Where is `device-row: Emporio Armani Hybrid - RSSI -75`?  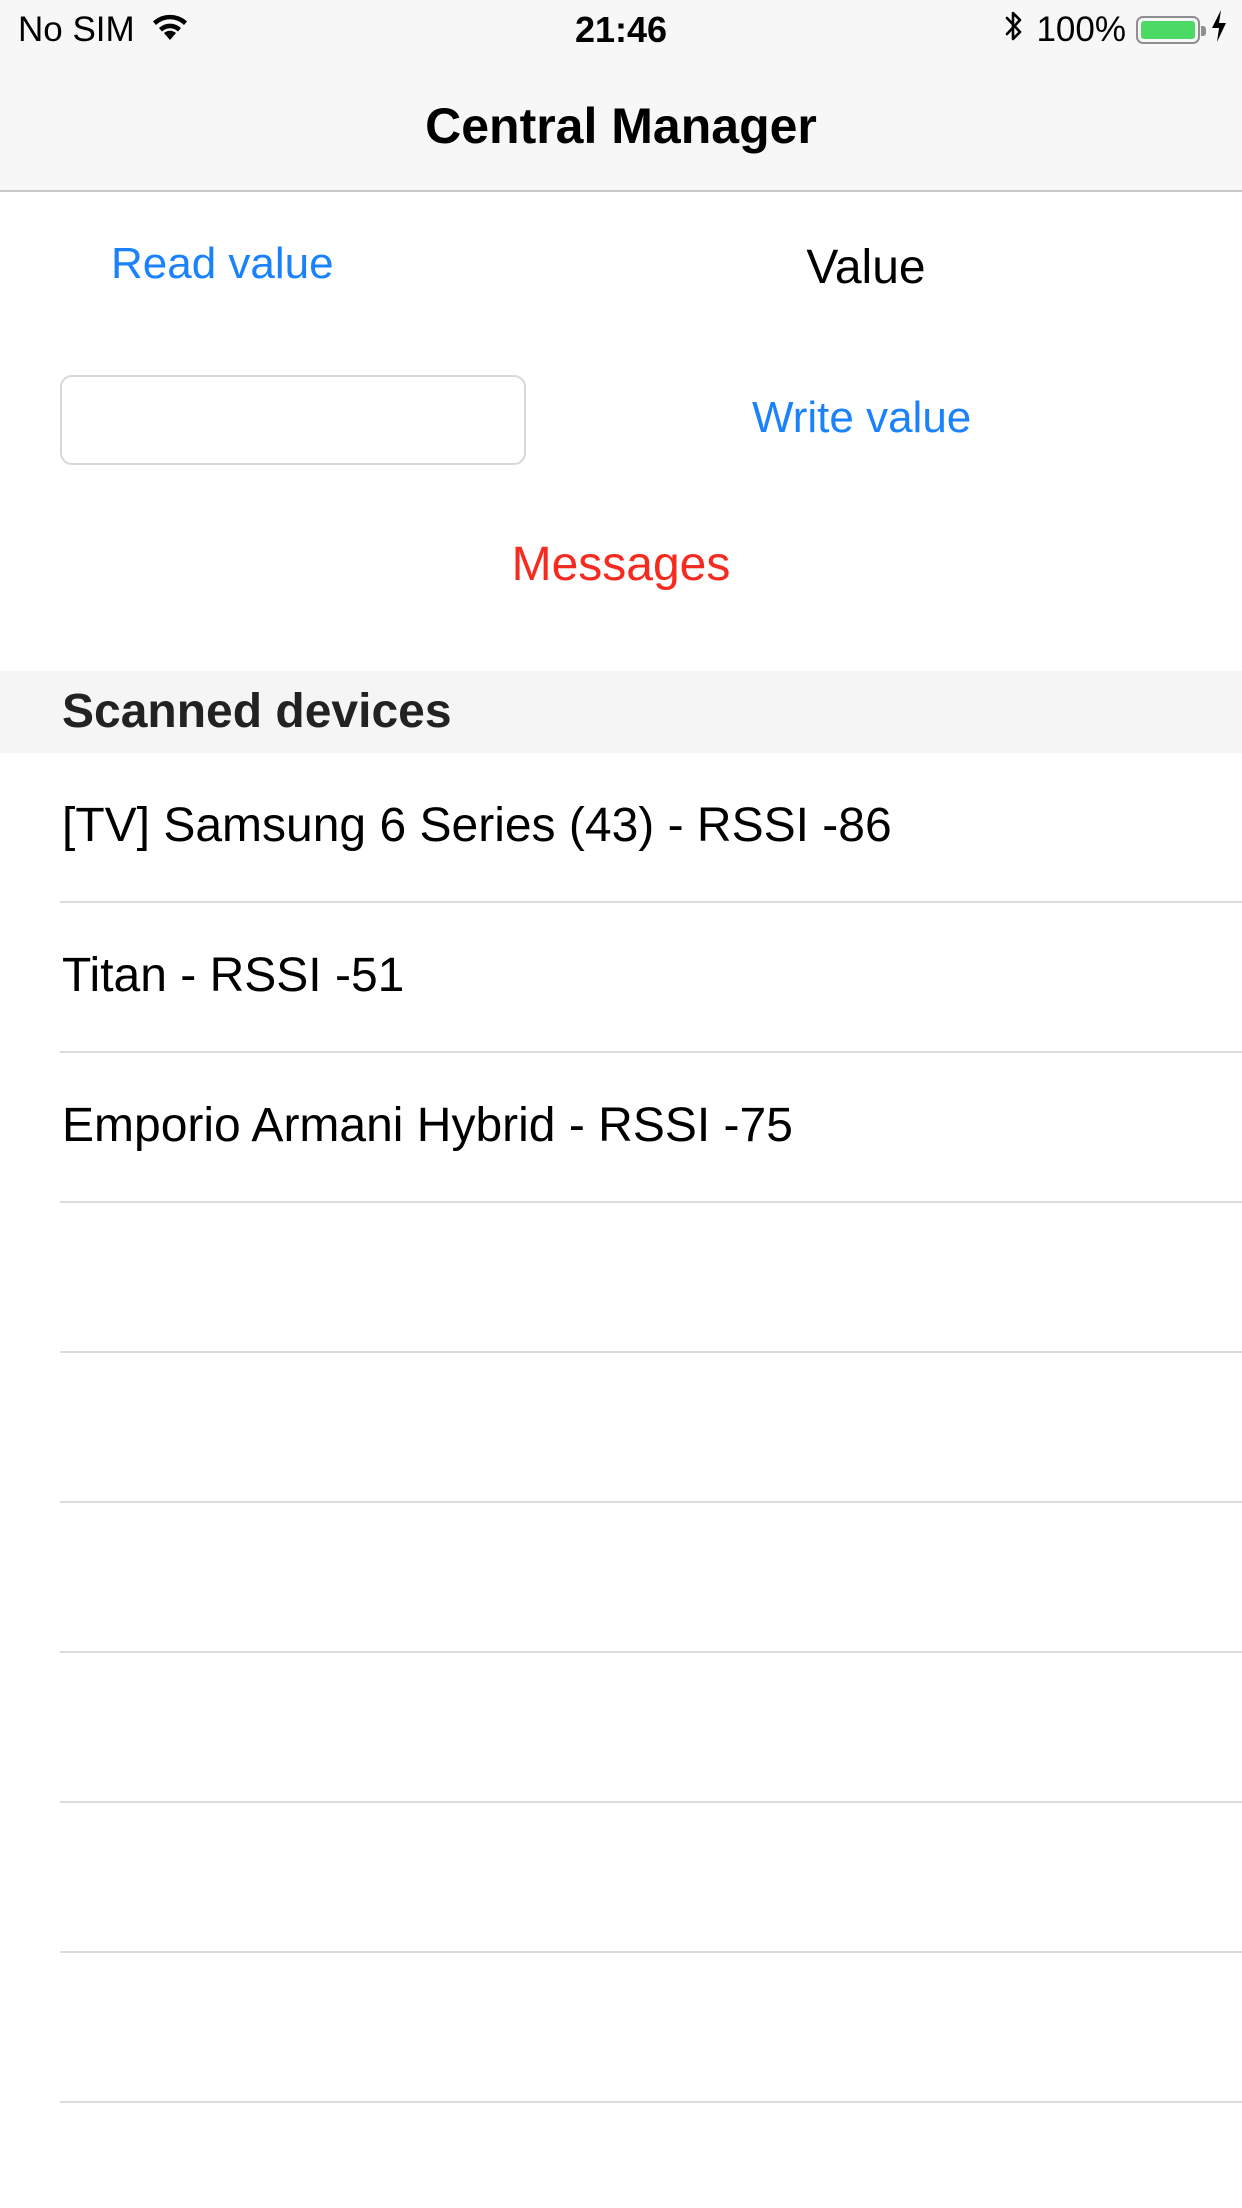 device-row: Emporio Armani Hybrid - RSSI -75 is located at coordinates (621, 1128).